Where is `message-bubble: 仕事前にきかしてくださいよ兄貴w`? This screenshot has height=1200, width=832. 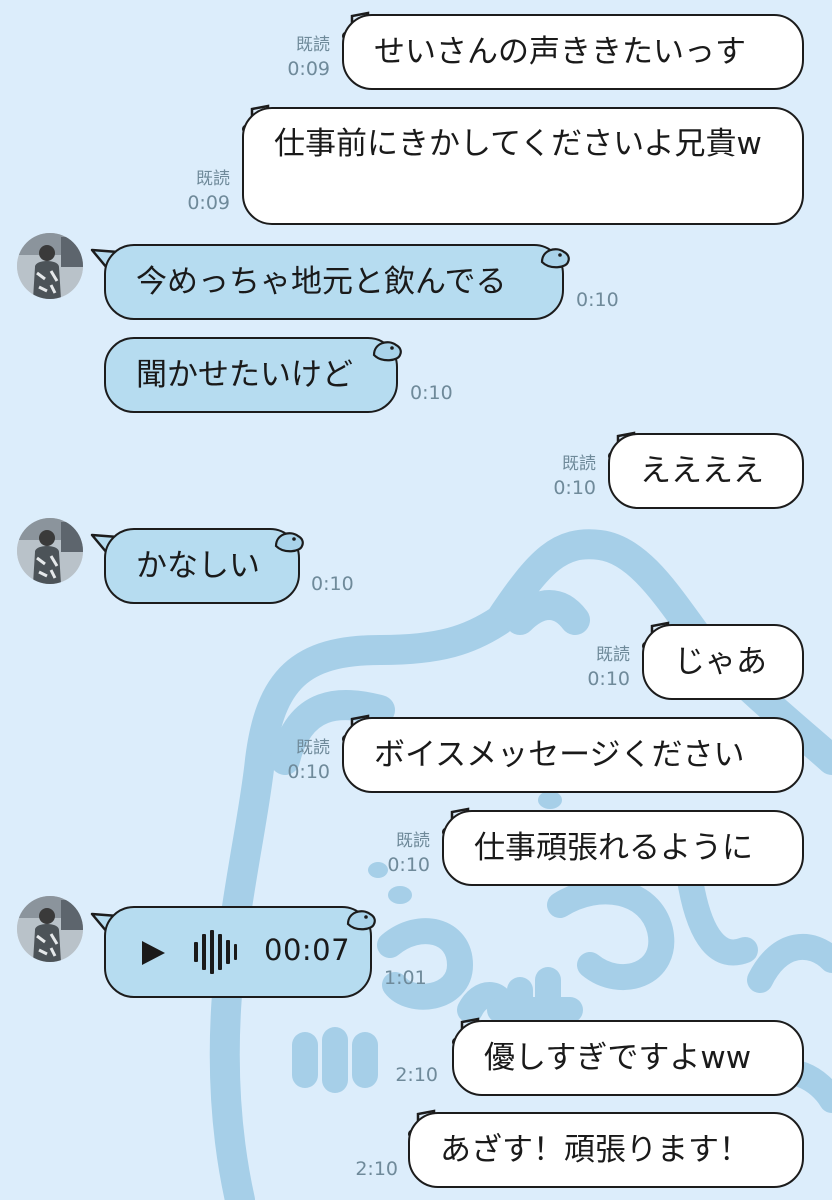 message-bubble: 仕事前にきかしてくださいよ兄貴w is located at coordinates (523, 166).